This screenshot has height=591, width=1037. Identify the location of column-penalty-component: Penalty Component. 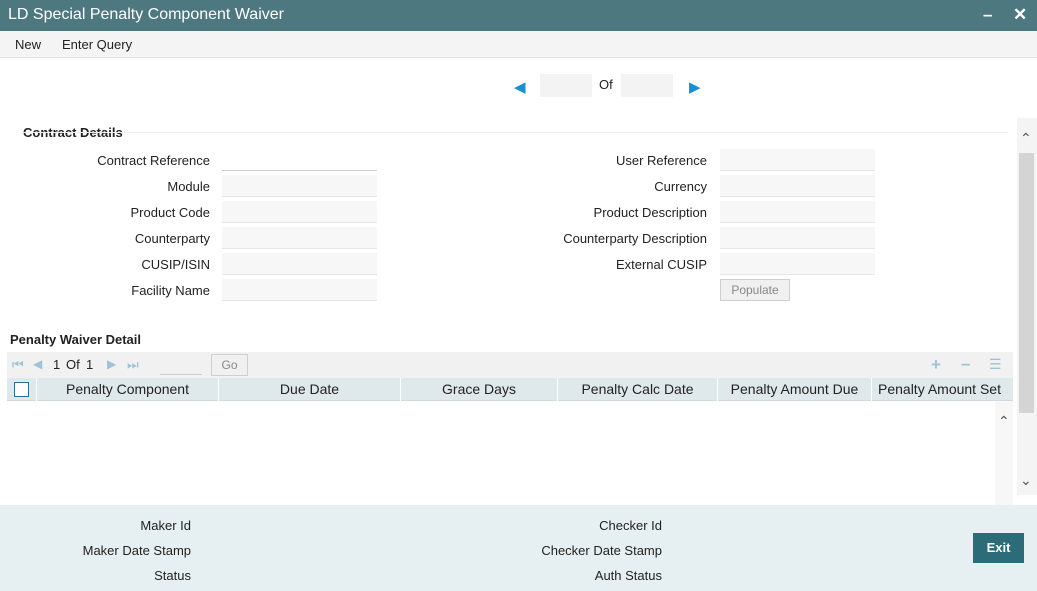
(128, 389).